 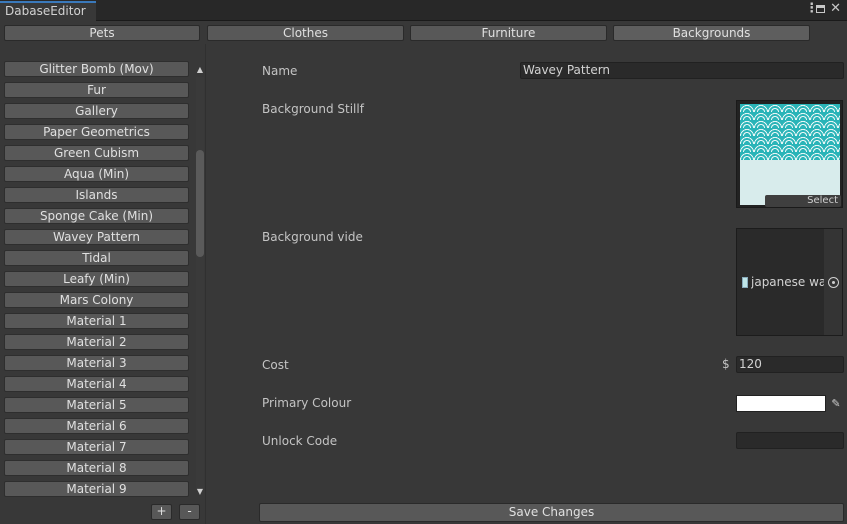 I want to click on kebab-menu-icon: ⋮, so click(x=811, y=9).